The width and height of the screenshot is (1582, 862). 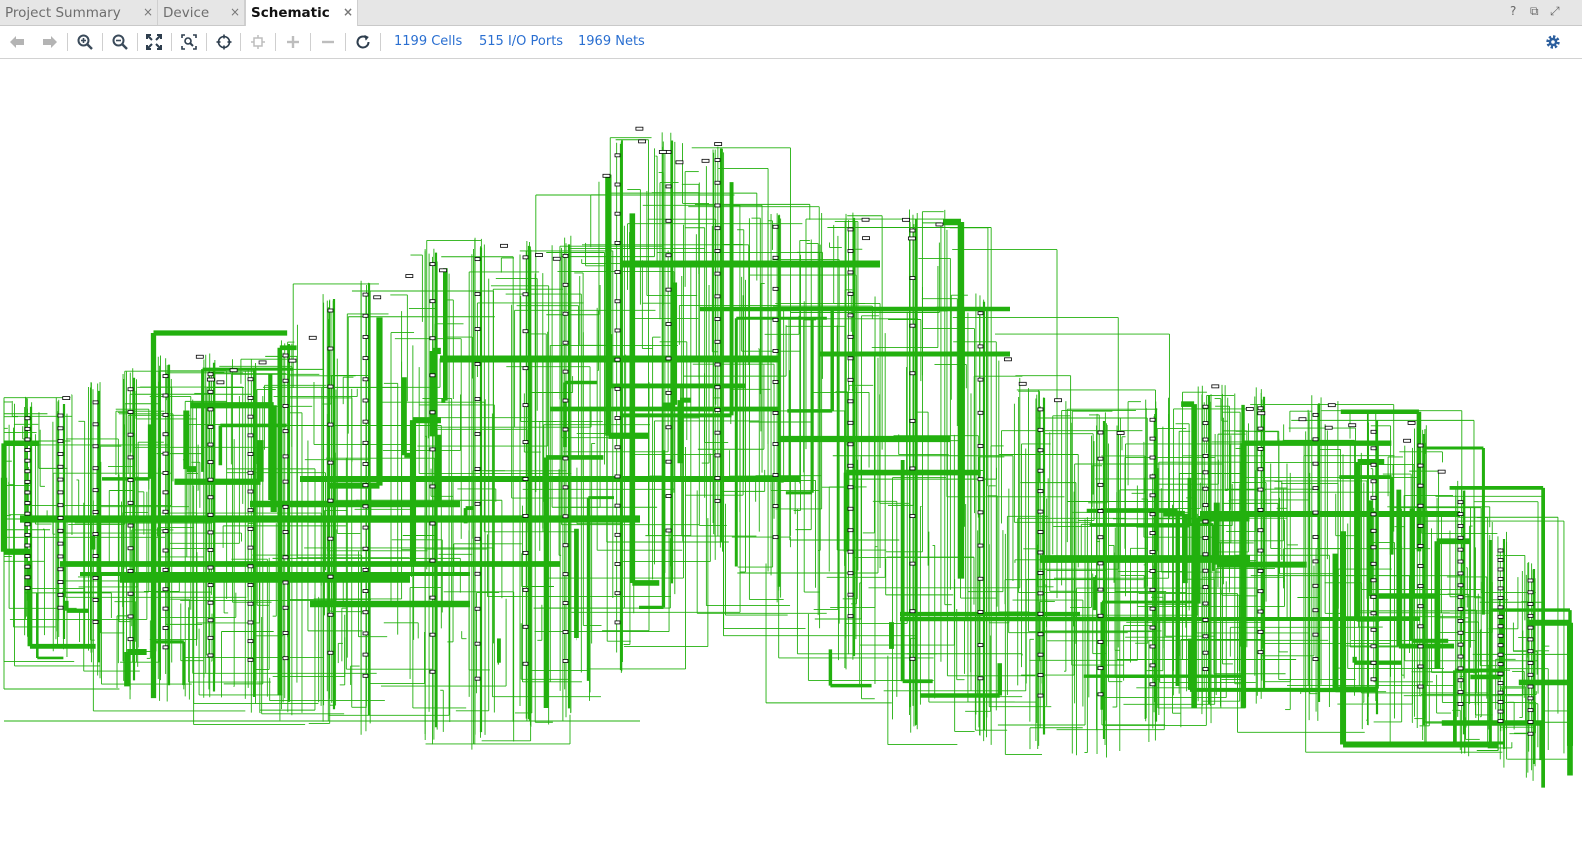 I want to click on help-icon: ?, so click(x=1513, y=11).